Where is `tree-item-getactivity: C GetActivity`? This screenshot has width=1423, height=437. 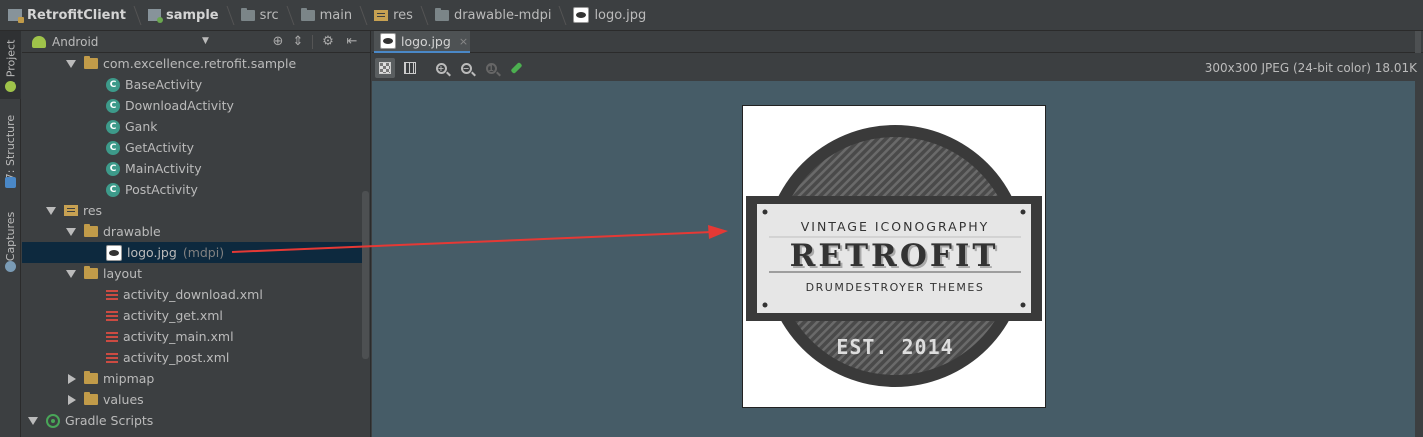
tree-item-getactivity: C GetActivity is located at coordinates (192, 147).